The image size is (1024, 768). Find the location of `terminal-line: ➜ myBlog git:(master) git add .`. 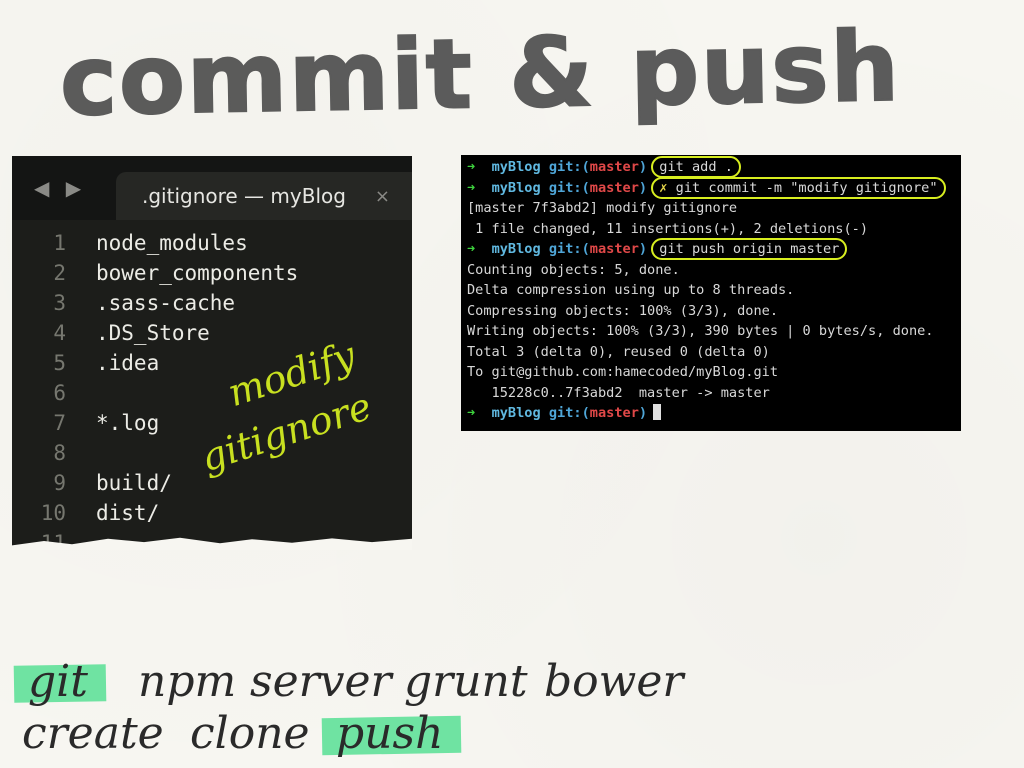

terminal-line: ➜ myBlog git:(master) git add . is located at coordinates (714, 167).